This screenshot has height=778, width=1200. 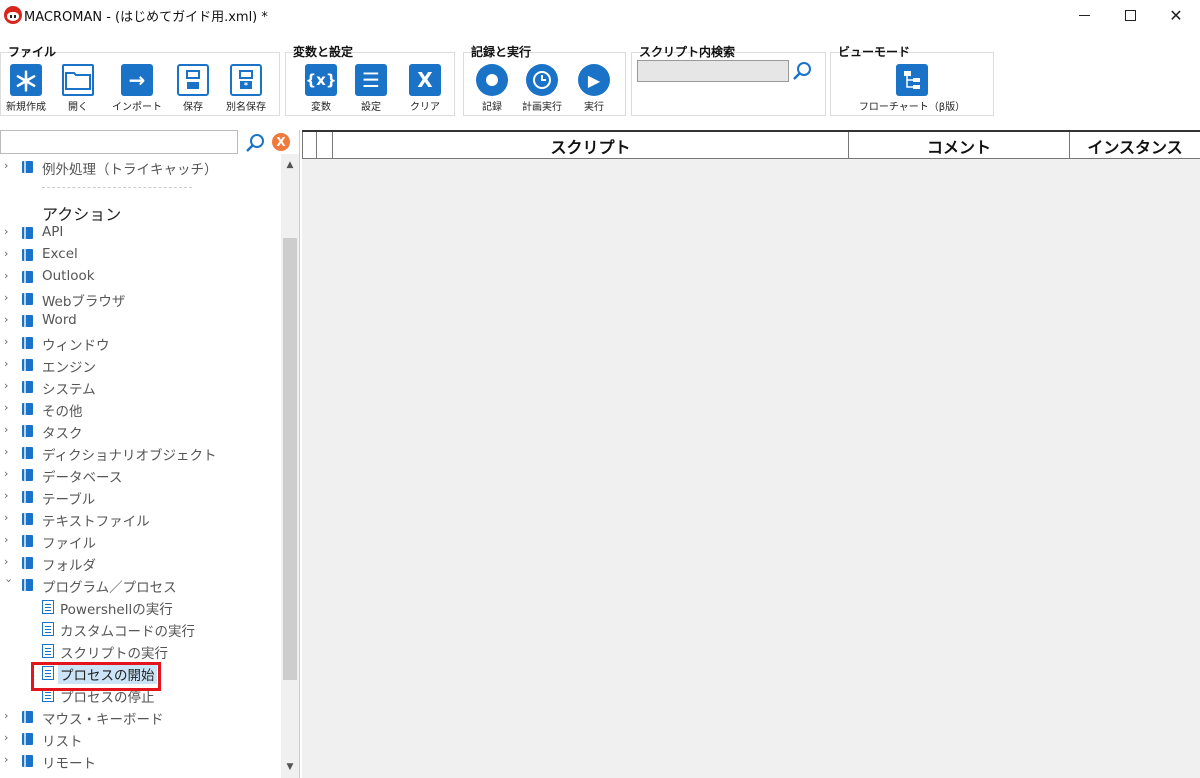 What do you see at coordinates (140, 167) in the screenshot?
I see `tree-item-try-catch: › 例外処理（トライキャッチ）` at bounding box center [140, 167].